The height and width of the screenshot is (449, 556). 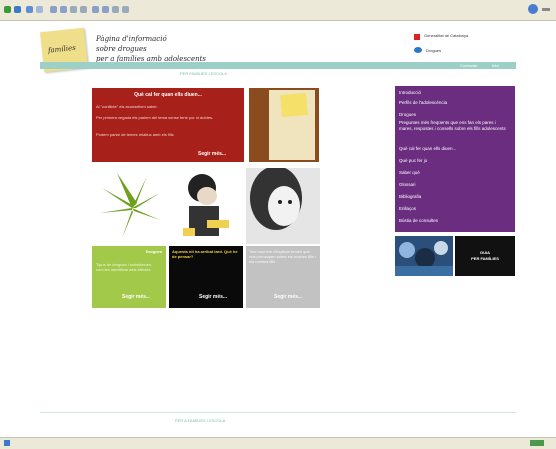 I want to click on topnav-home-link: Inici, so click(x=495, y=65).